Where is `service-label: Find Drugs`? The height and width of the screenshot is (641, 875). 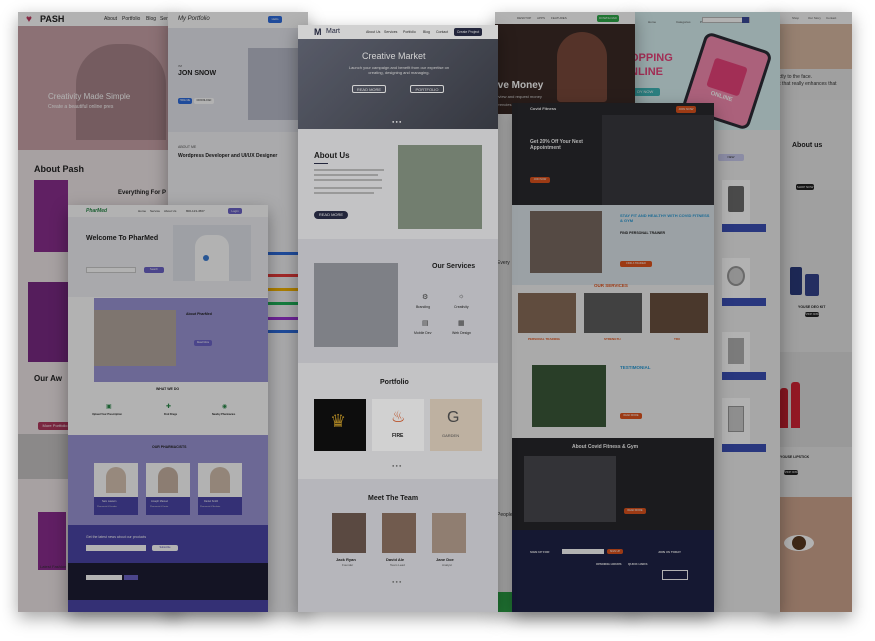
service-label: Find Drugs is located at coordinates (171, 414).